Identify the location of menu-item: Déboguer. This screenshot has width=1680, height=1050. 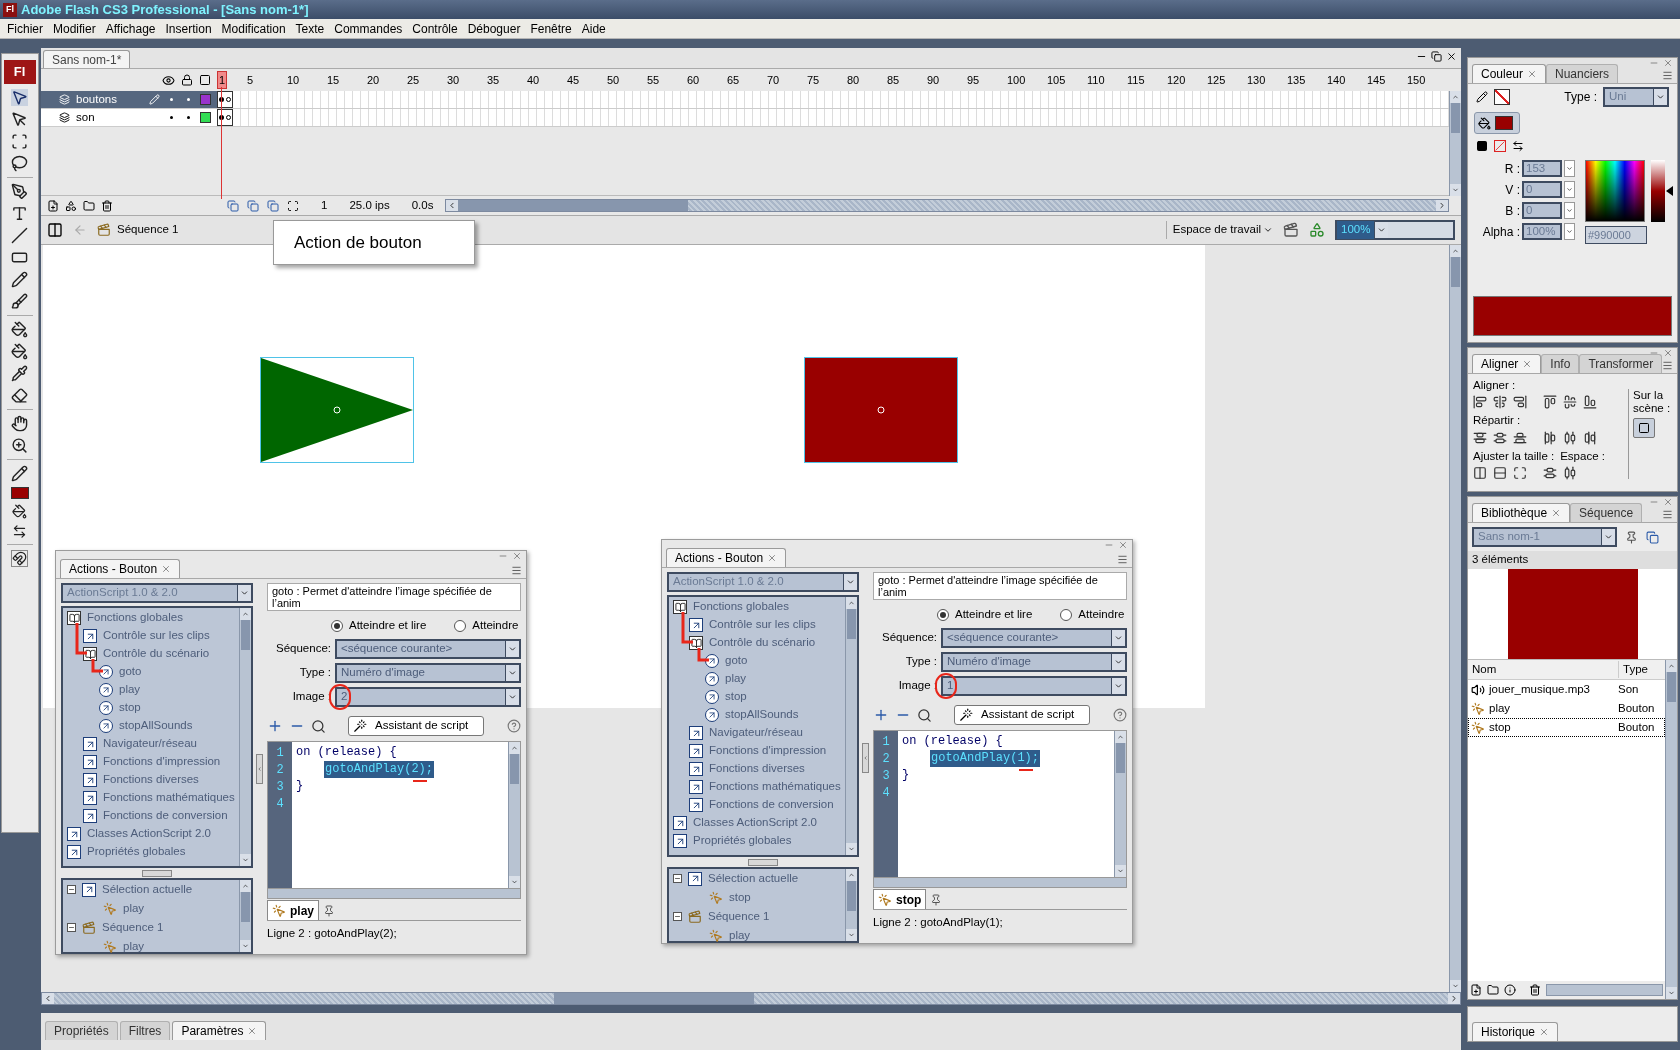
(494, 28).